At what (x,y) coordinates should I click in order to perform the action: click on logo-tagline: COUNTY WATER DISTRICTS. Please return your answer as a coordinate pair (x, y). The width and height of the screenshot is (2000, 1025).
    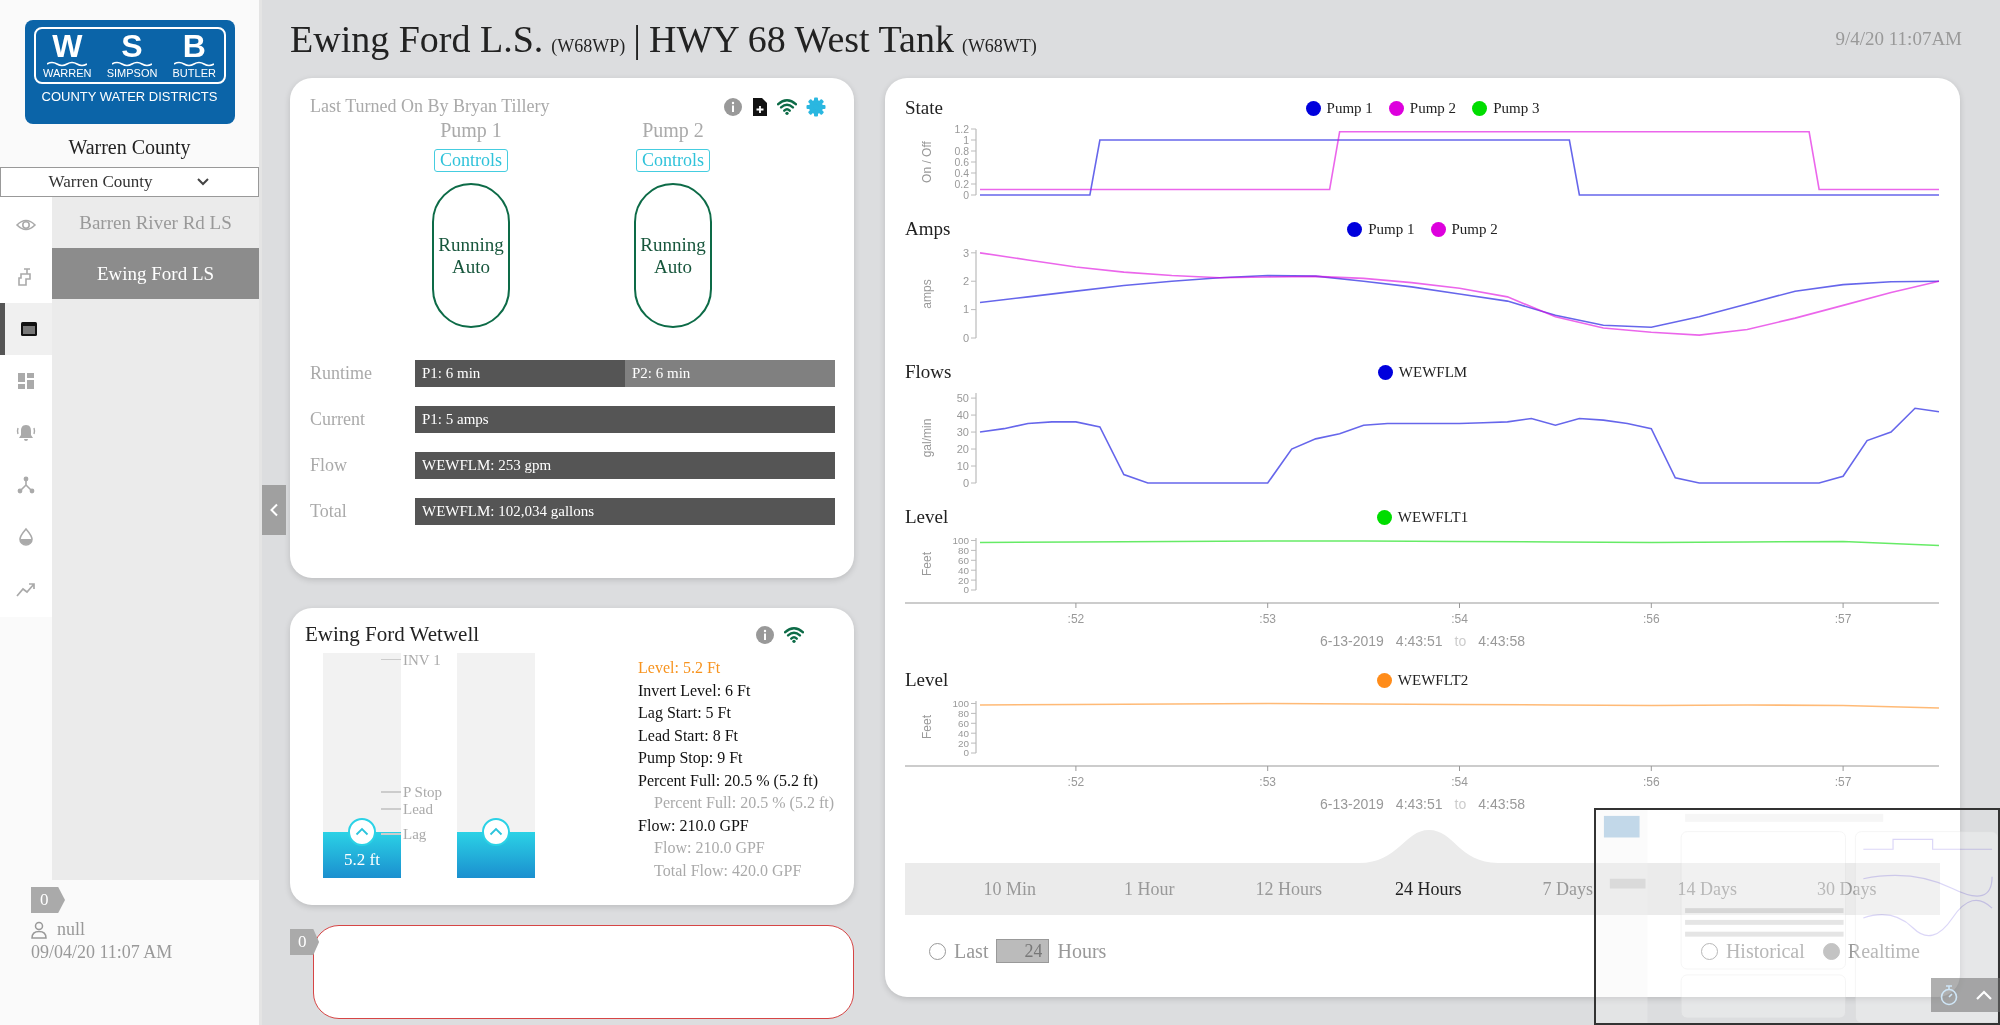
    Looking at the image, I should click on (129, 96).